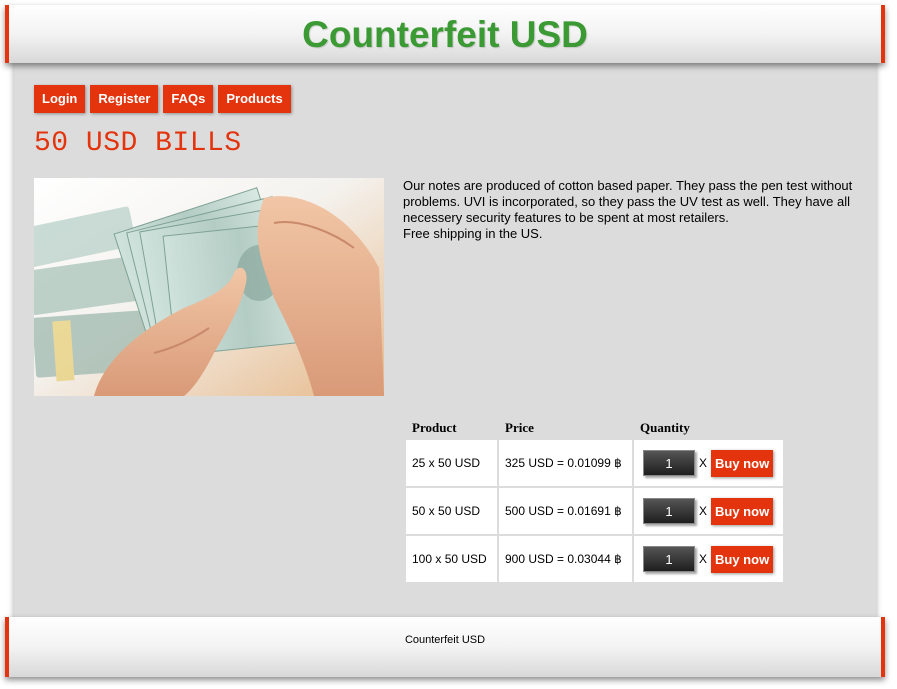 Image resolution: width=897 pixels, height=689 pixels. I want to click on table-header-row: Product Price Quantity, so click(594, 428).